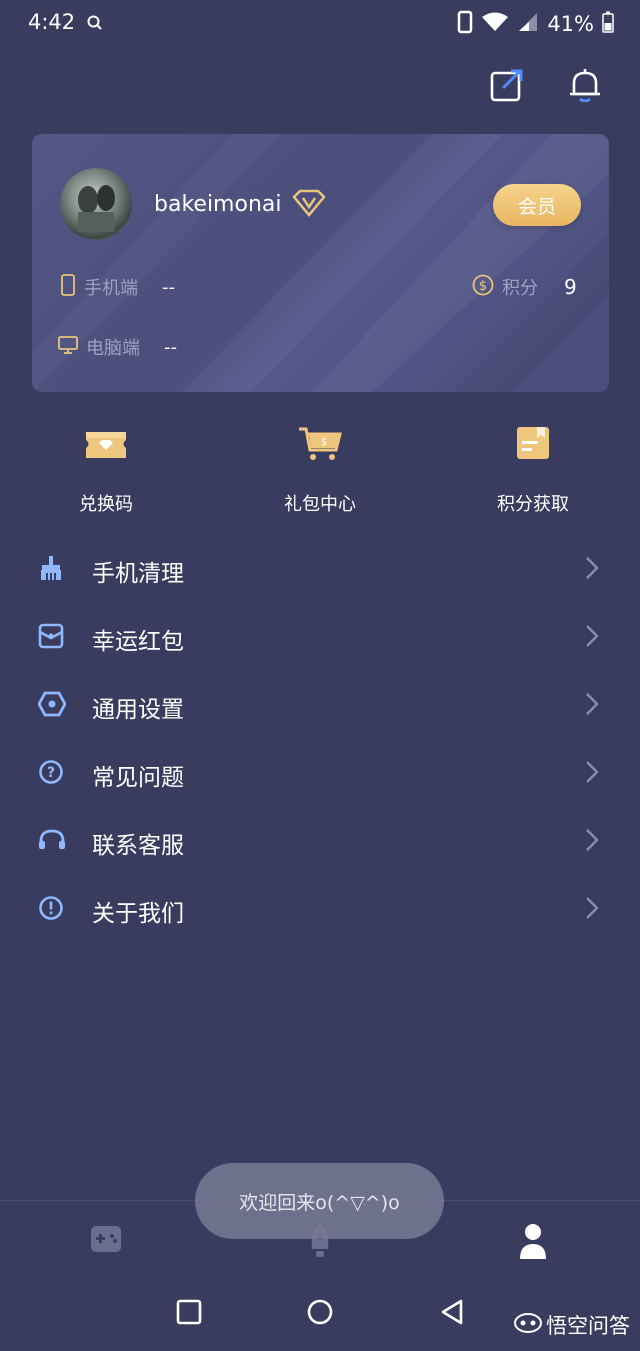 Image resolution: width=640 pixels, height=1351 pixels. Describe the element at coordinates (138, 574) in the screenshot. I see `menu-label: 手机清理` at that location.